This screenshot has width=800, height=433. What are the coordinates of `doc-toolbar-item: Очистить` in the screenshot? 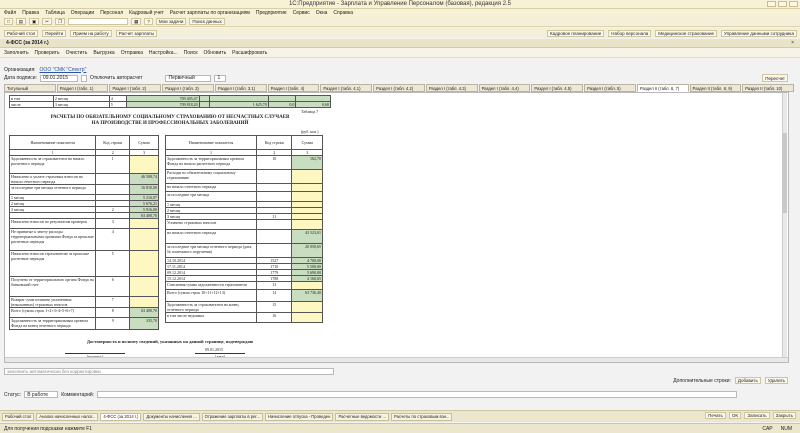 It's located at (77, 53).